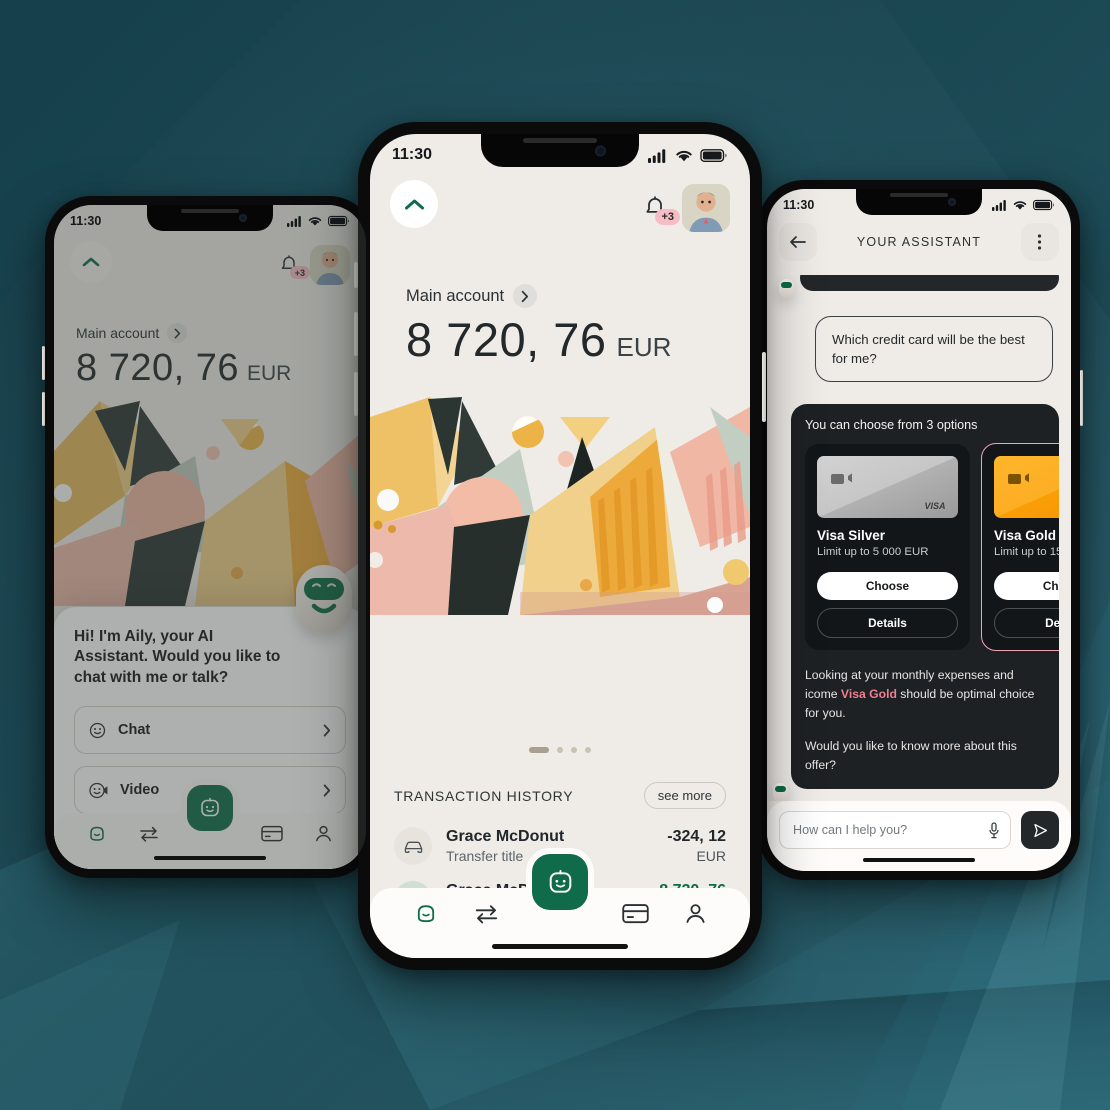 The height and width of the screenshot is (1110, 1110). Describe the element at coordinates (929, 283) in the screenshot. I see `bot-message-truncated` at that location.